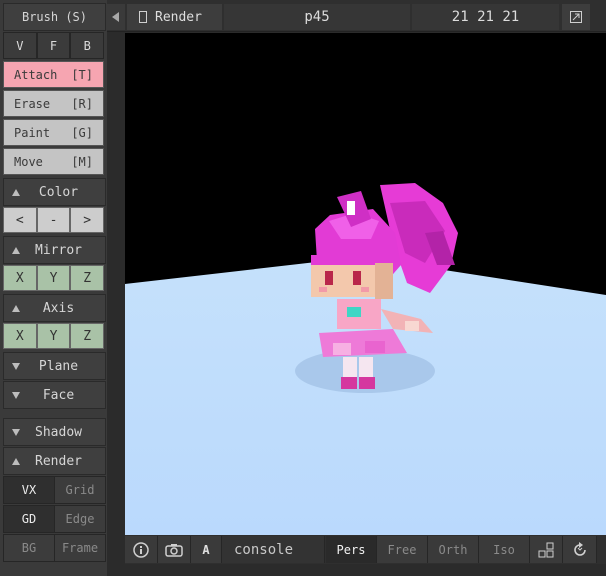  I want to click on reset-view-button, so click(580, 549).